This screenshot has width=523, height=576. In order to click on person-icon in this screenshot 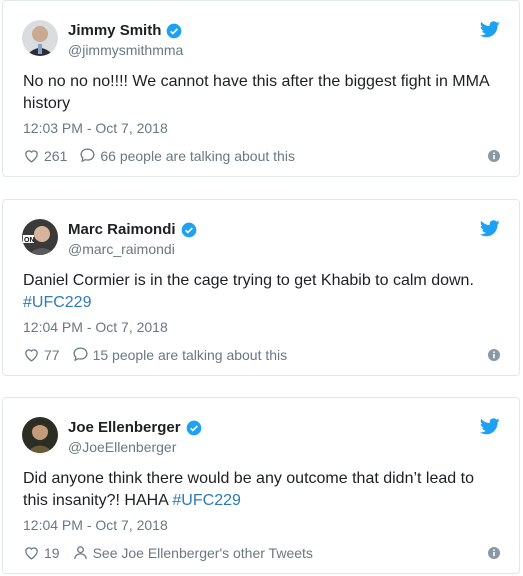, I will do `click(80, 552)`.